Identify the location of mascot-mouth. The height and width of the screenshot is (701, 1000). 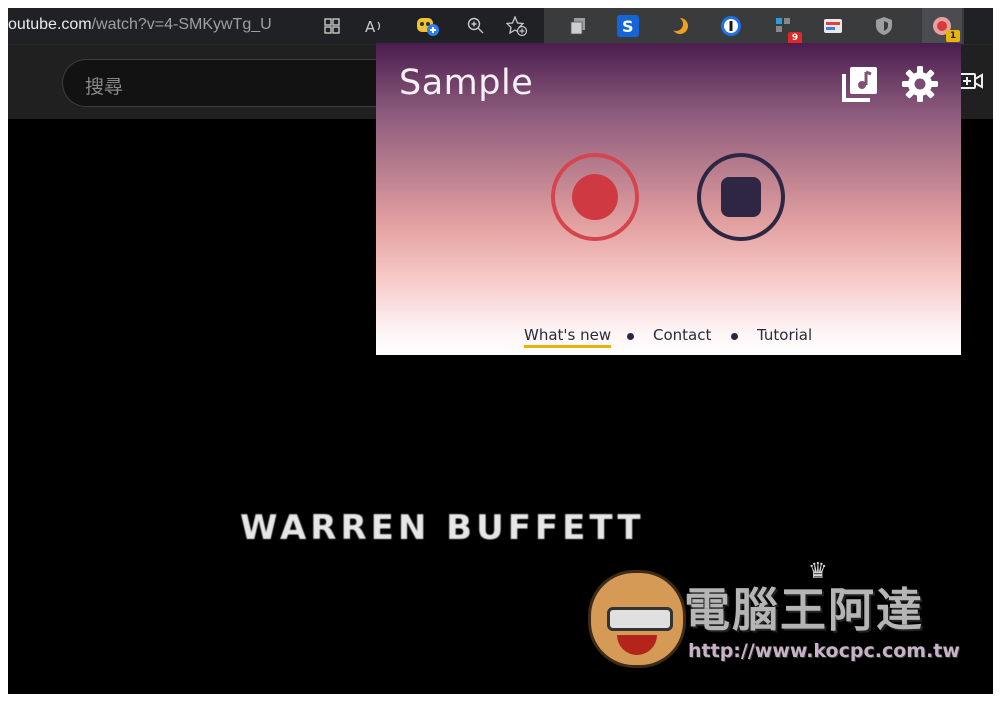
(637, 645).